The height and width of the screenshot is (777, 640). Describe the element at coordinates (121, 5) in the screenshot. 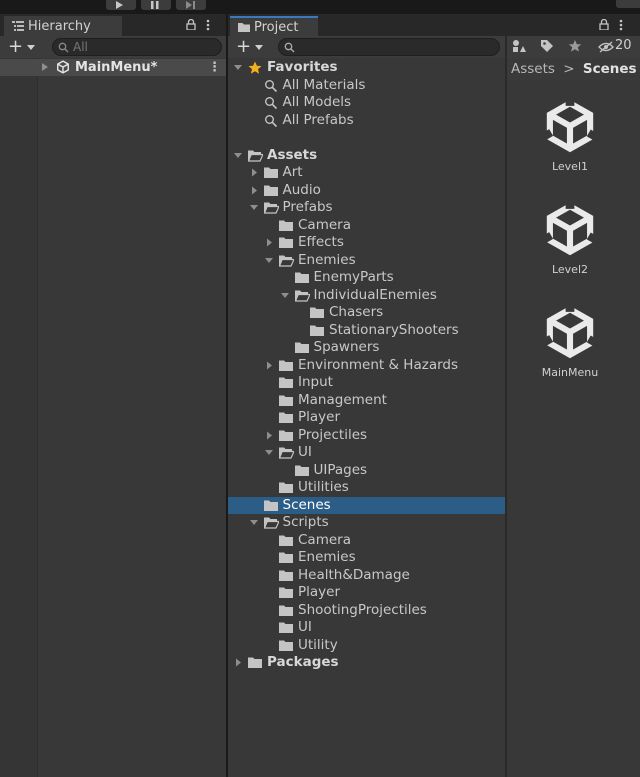

I see `play-button` at that location.